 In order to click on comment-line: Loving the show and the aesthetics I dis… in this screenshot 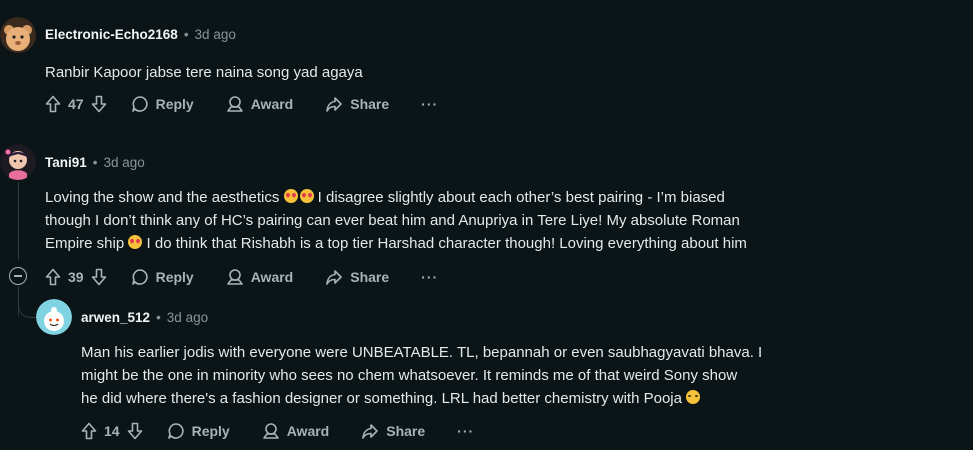, I will do `click(445, 197)`.